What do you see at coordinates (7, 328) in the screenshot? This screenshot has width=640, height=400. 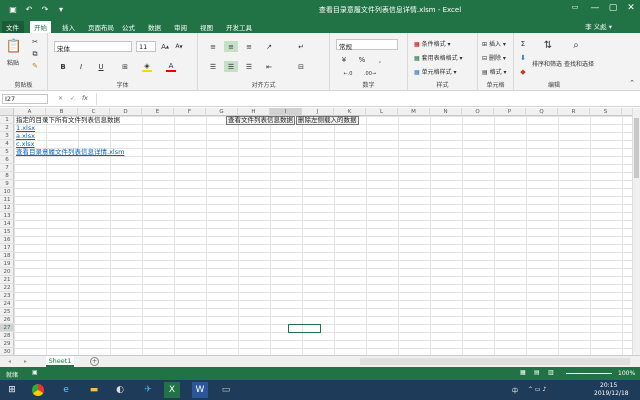 I see `row-header: 27` at bounding box center [7, 328].